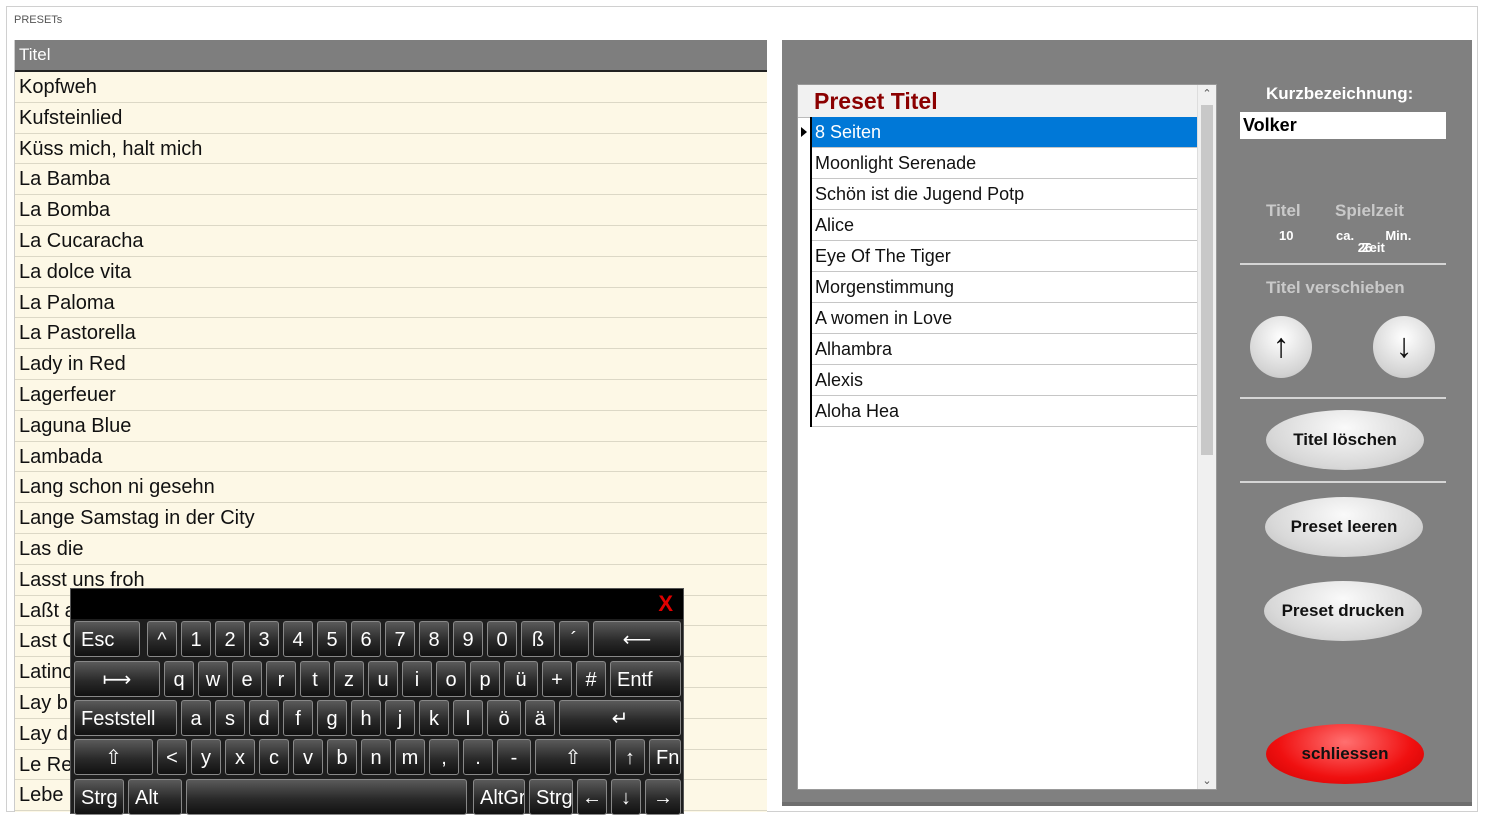  What do you see at coordinates (499, 797) in the screenshot?
I see `keyboard-key: AltGr` at bounding box center [499, 797].